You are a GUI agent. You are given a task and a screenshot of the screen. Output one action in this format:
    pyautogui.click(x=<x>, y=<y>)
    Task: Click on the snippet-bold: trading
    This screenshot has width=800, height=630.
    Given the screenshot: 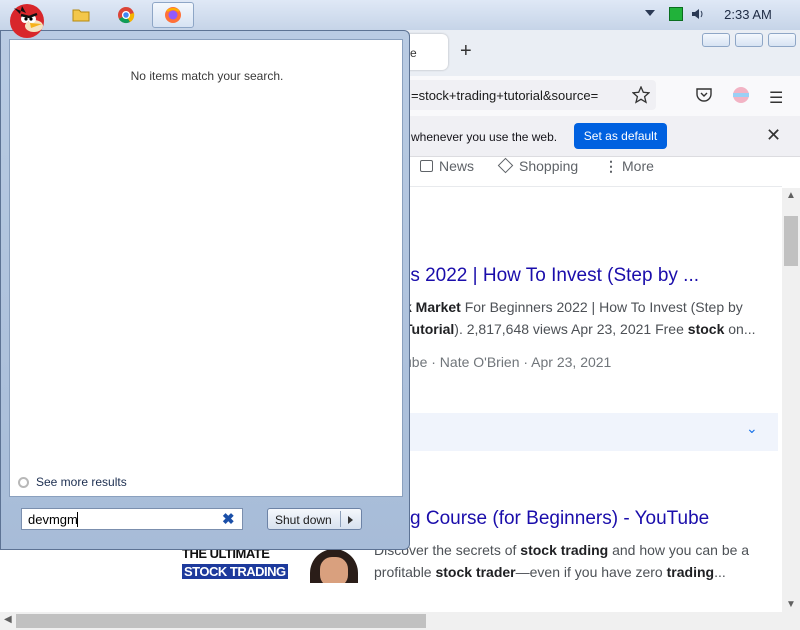 What is the action you would take?
    pyautogui.click(x=690, y=572)
    